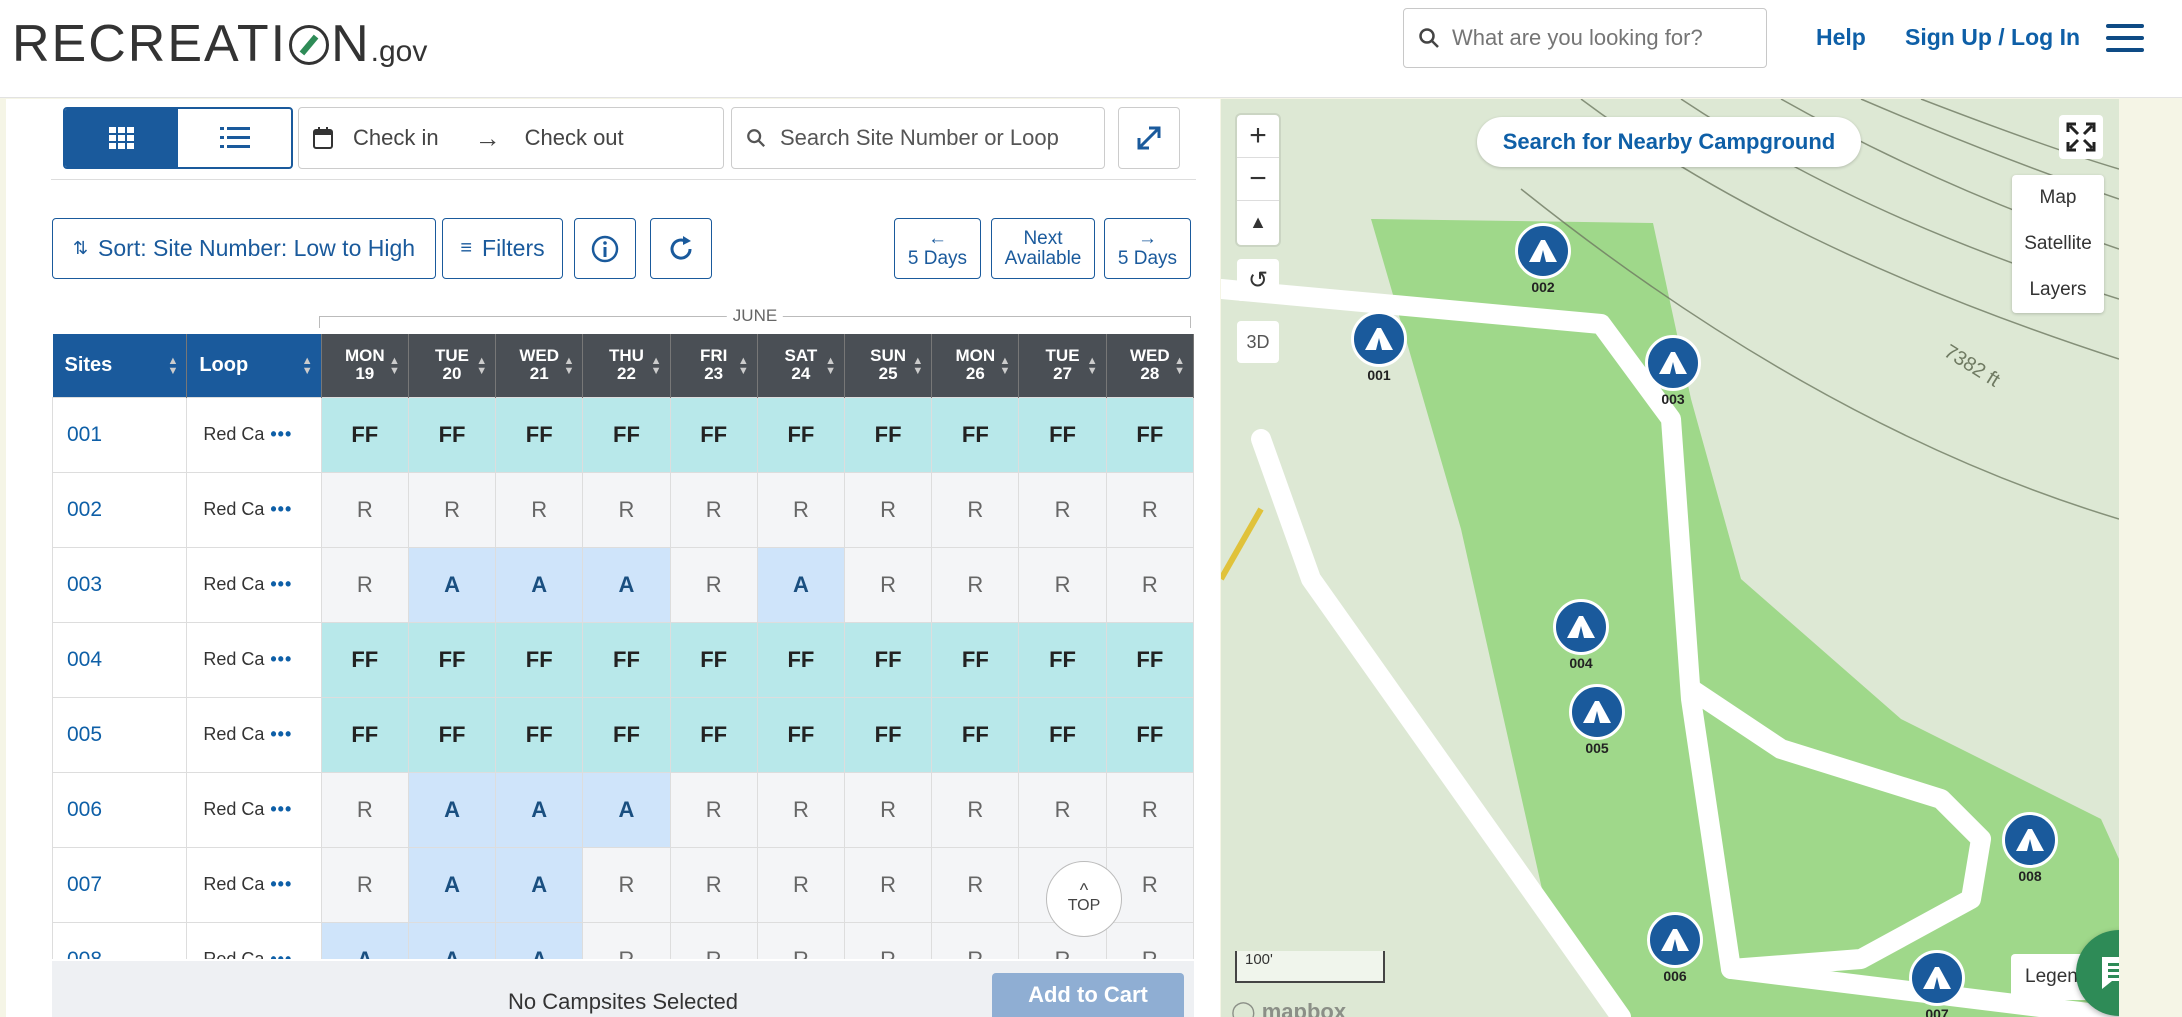 The image size is (2182, 1017). What do you see at coordinates (1258, 280) in the screenshot?
I see `rotate-button: ↺` at bounding box center [1258, 280].